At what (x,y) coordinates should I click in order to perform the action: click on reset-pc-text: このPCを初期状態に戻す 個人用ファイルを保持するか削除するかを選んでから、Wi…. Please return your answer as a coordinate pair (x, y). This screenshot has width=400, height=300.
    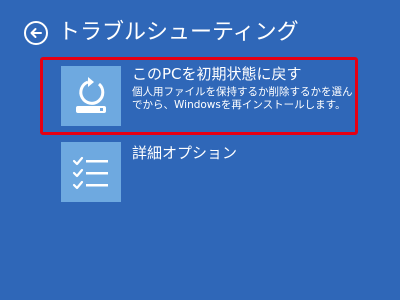
    Looking at the image, I should click on (243, 88).